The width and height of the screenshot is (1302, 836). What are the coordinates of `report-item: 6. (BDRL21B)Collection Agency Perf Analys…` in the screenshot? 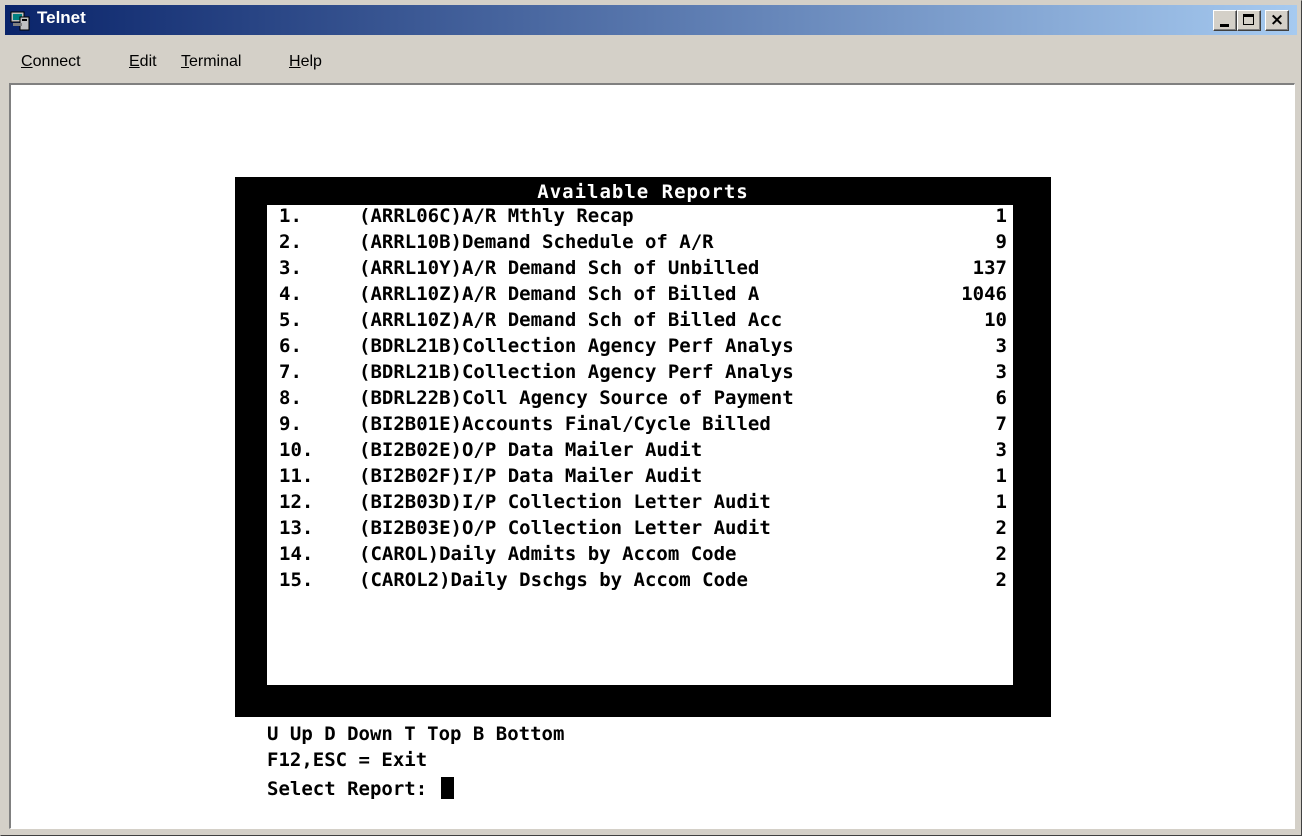 It's located at (640, 348).